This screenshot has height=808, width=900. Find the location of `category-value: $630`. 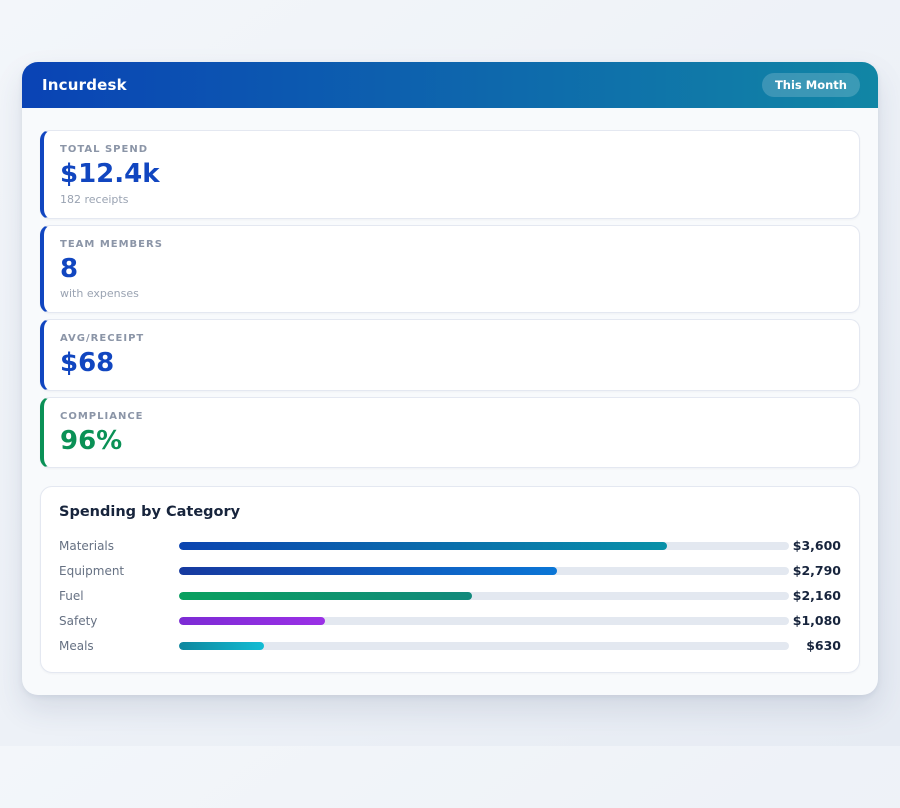

category-value: $630 is located at coordinates (823, 646).